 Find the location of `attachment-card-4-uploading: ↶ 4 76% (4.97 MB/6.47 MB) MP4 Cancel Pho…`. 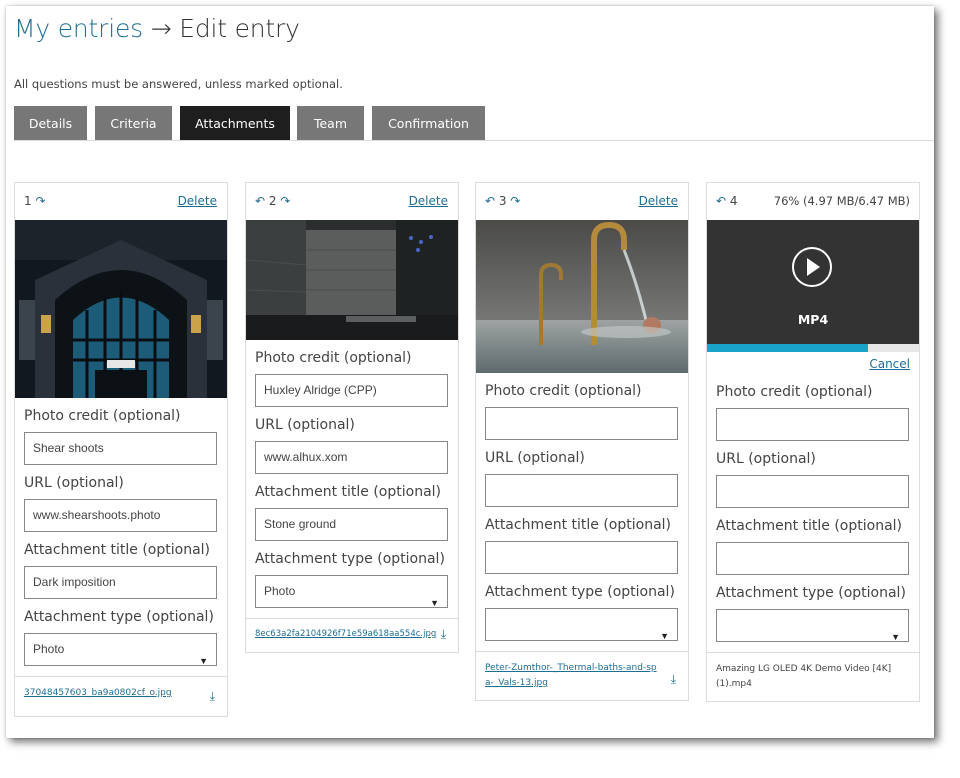

attachment-card-4-uploading: ↶ 4 76% (4.97 MB/6.47 MB) MP4 Cancel Pho… is located at coordinates (813, 442).